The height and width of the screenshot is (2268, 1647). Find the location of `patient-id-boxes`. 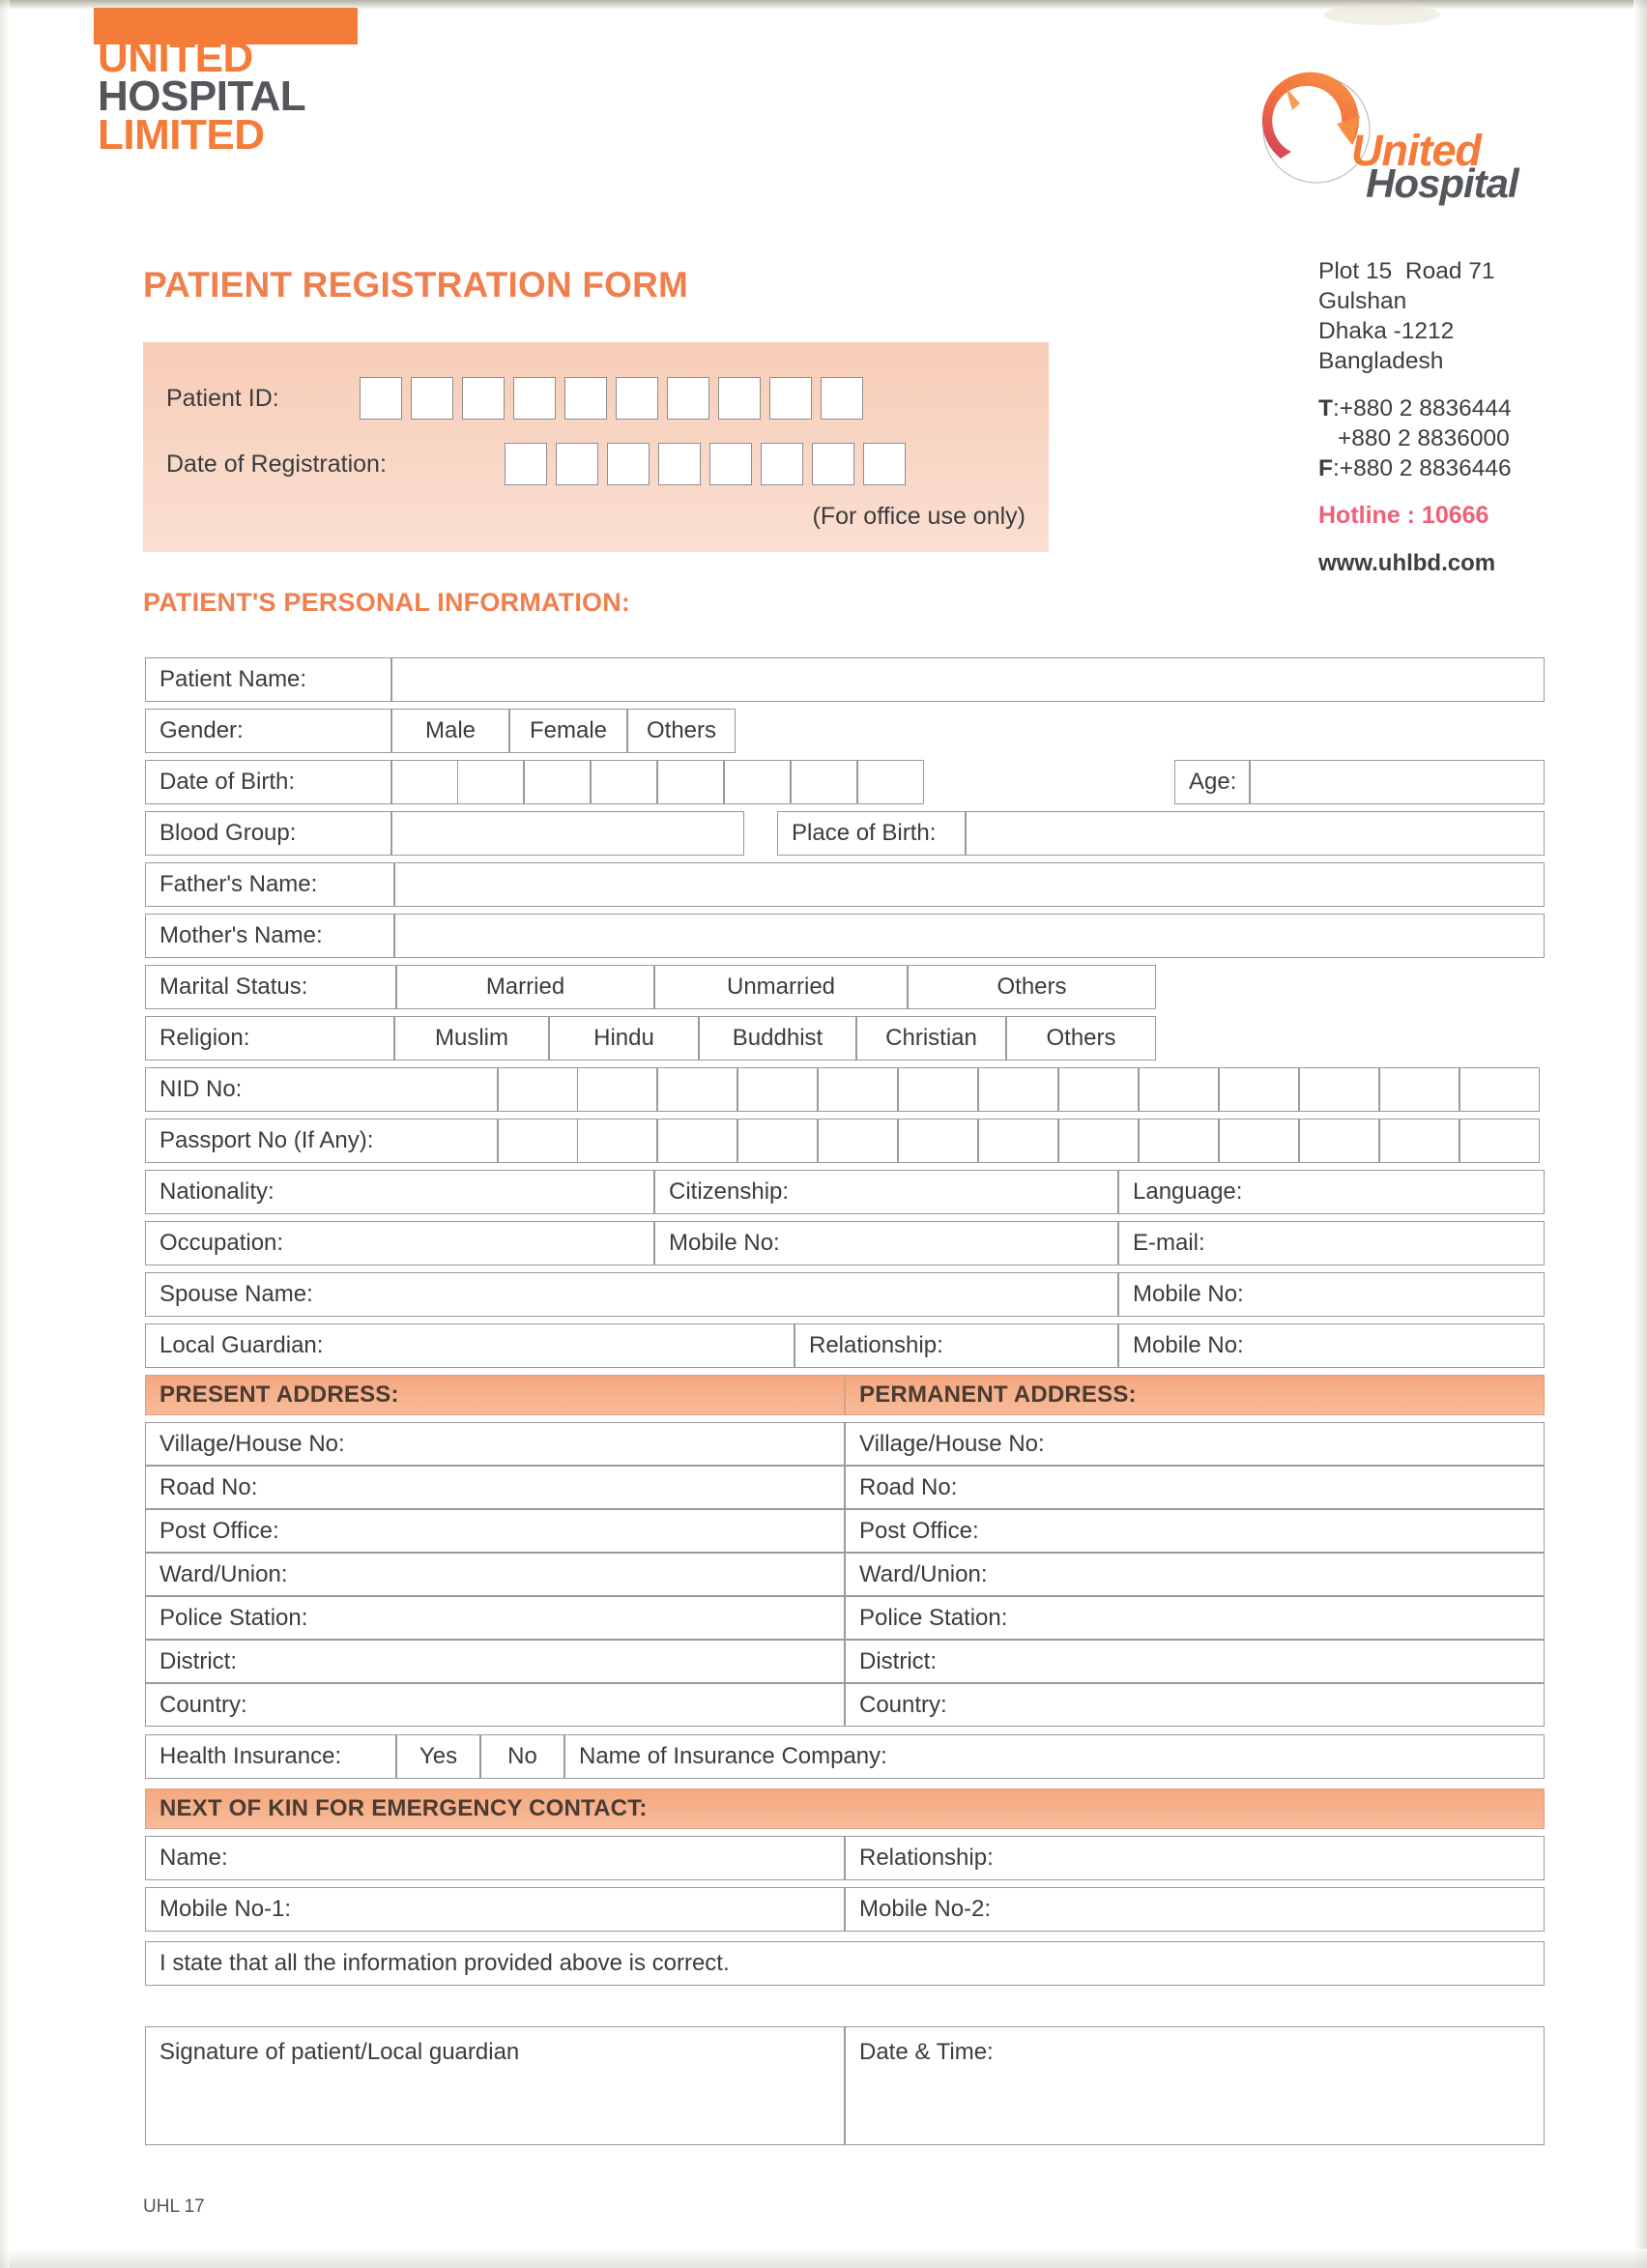

patient-id-boxes is located at coordinates (616, 398).